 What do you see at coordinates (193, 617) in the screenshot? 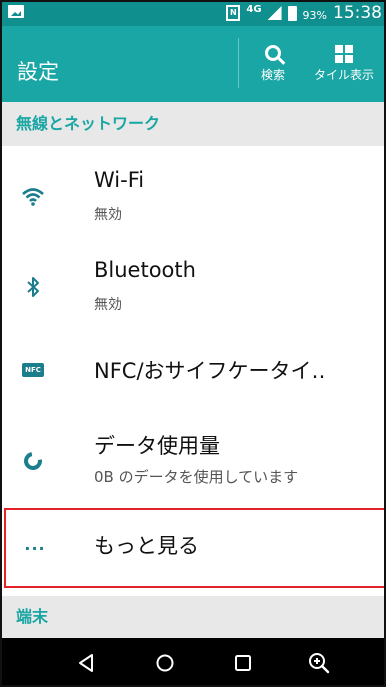
I see `section-header-device: 端末` at bounding box center [193, 617].